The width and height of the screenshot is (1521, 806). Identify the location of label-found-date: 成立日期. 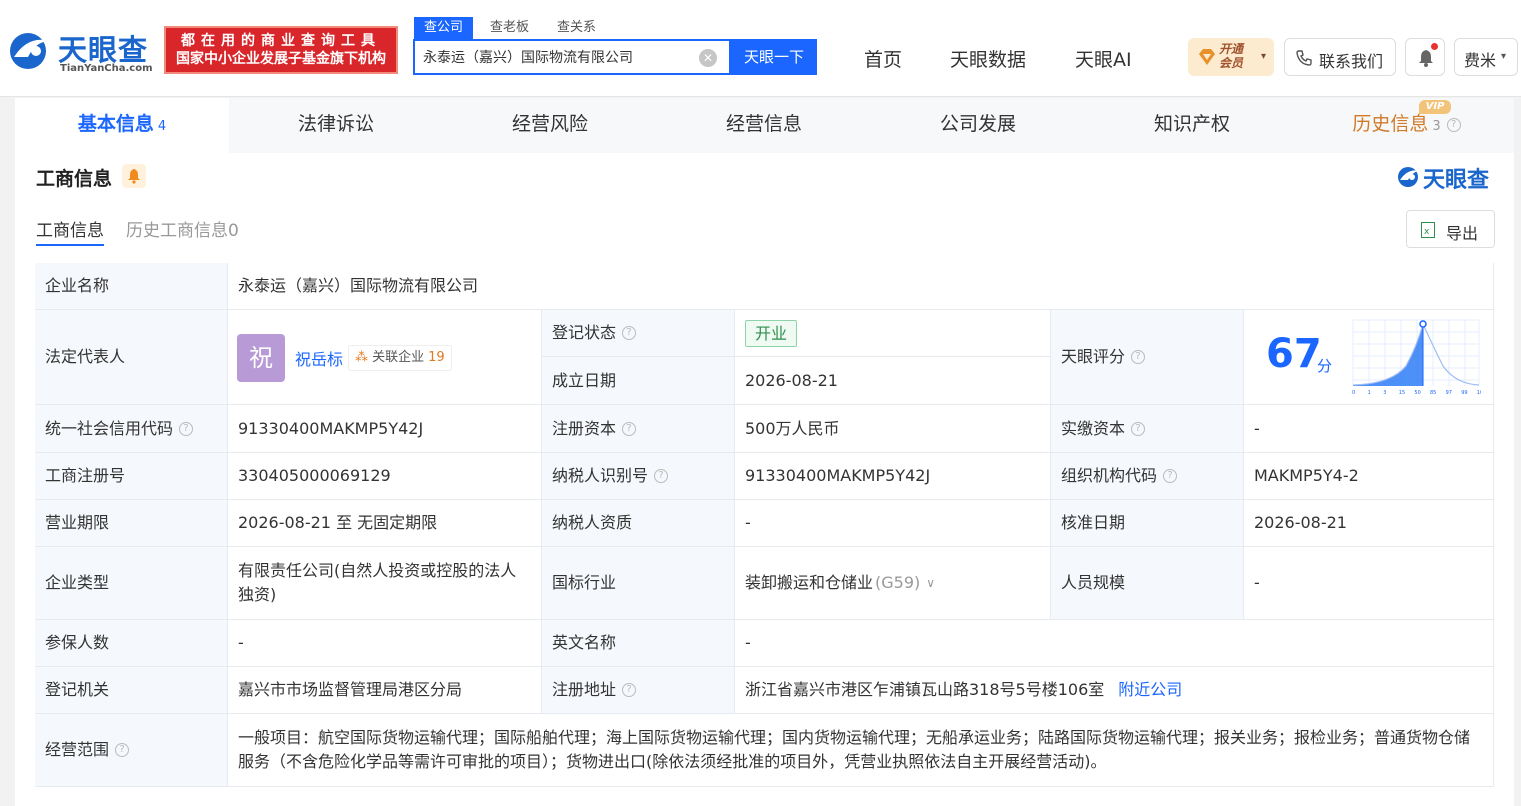
(638, 381).